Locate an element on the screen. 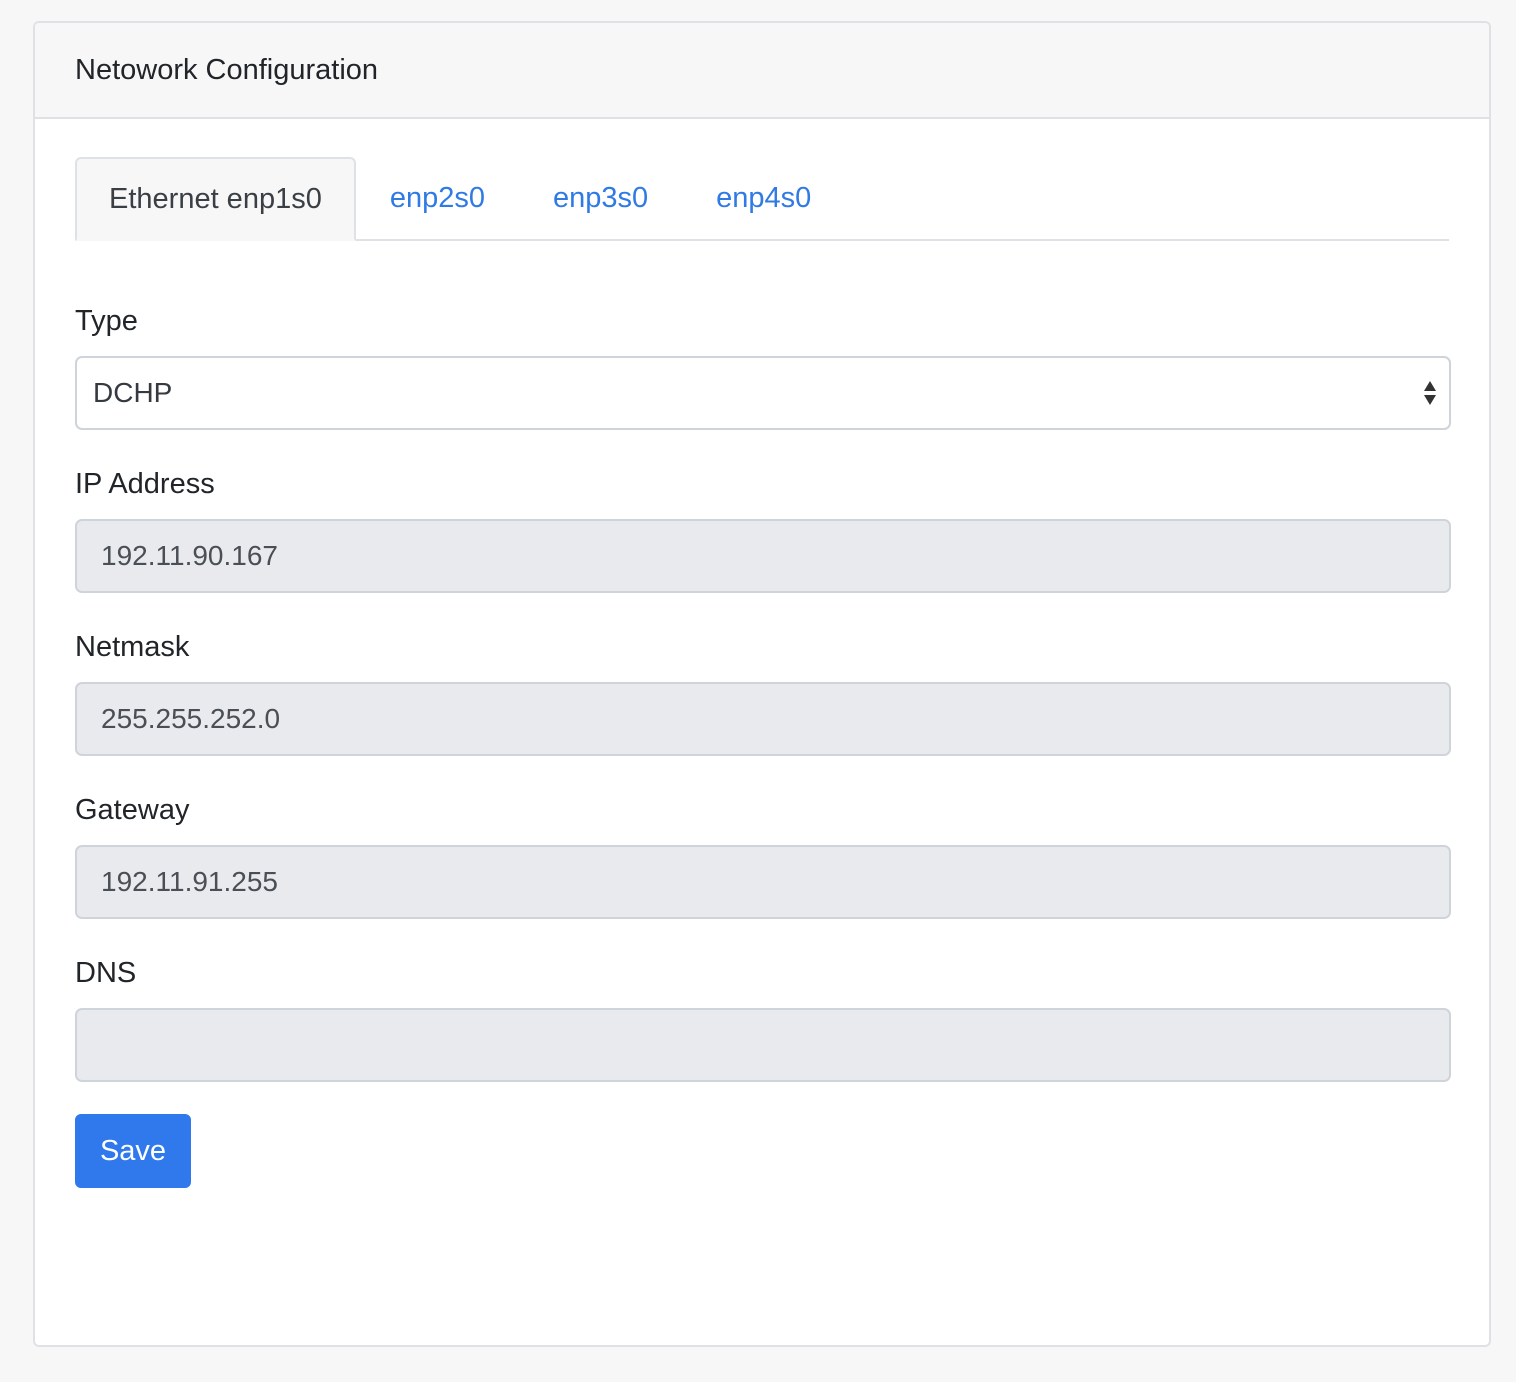 This screenshot has height=1382, width=1516. tab-enp4s0: enp4s0 is located at coordinates (763, 198).